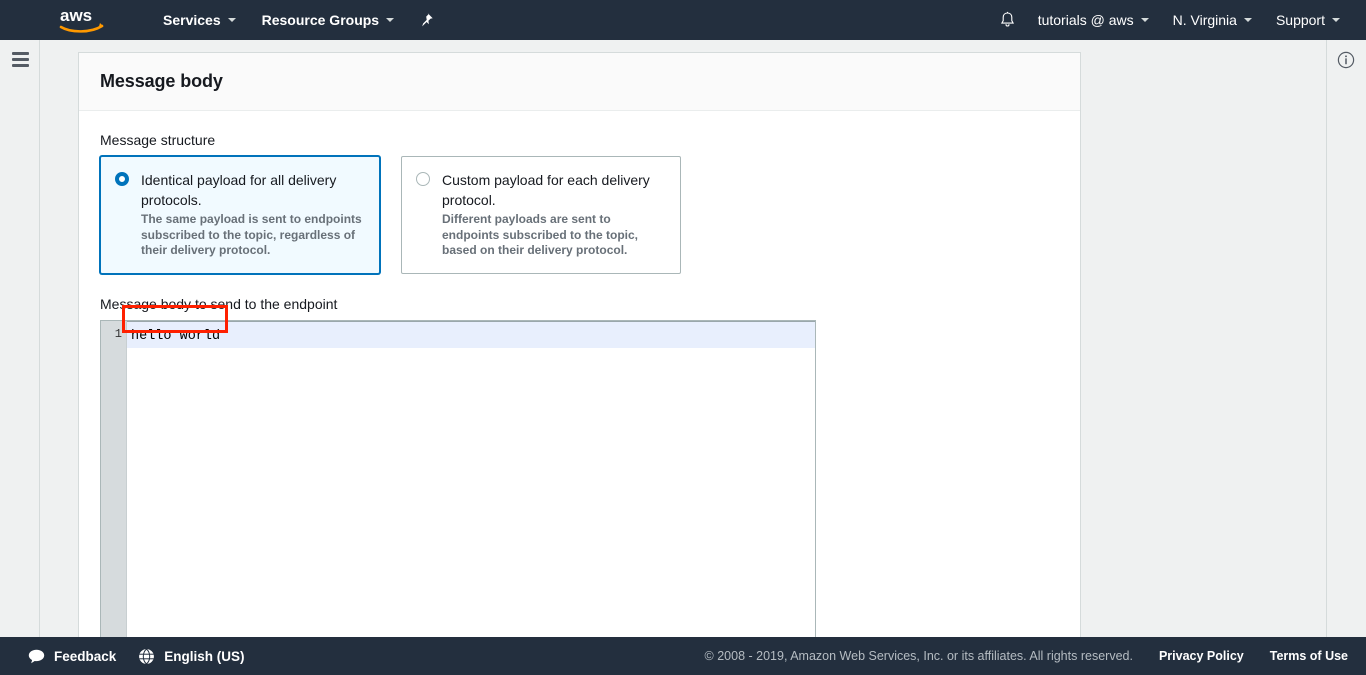 The width and height of the screenshot is (1366, 675). What do you see at coordinates (1309, 656) in the screenshot?
I see `terms-of-use-link: Terms of Use` at bounding box center [1309, 656].